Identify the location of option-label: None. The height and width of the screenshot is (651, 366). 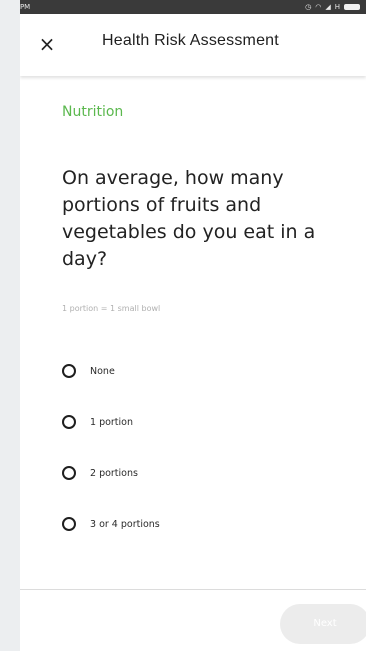
(102, 371).